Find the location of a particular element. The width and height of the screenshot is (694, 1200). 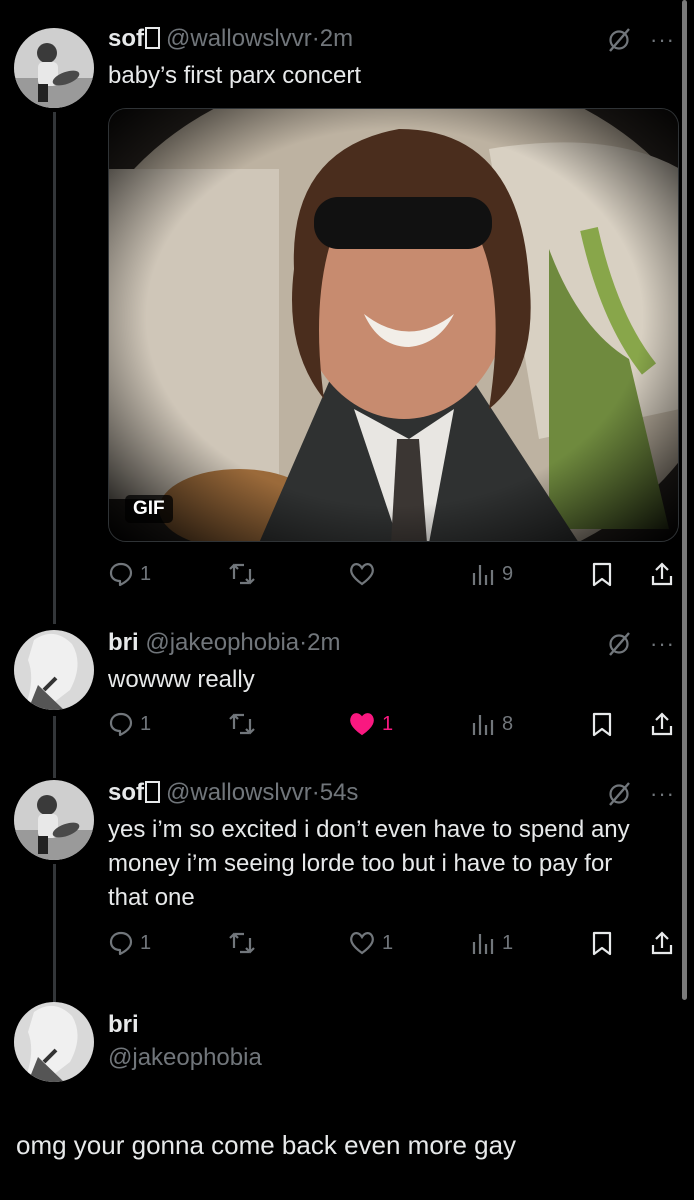

focused-user-handle: @jakeophobia is located at coordinates (185, 1058).